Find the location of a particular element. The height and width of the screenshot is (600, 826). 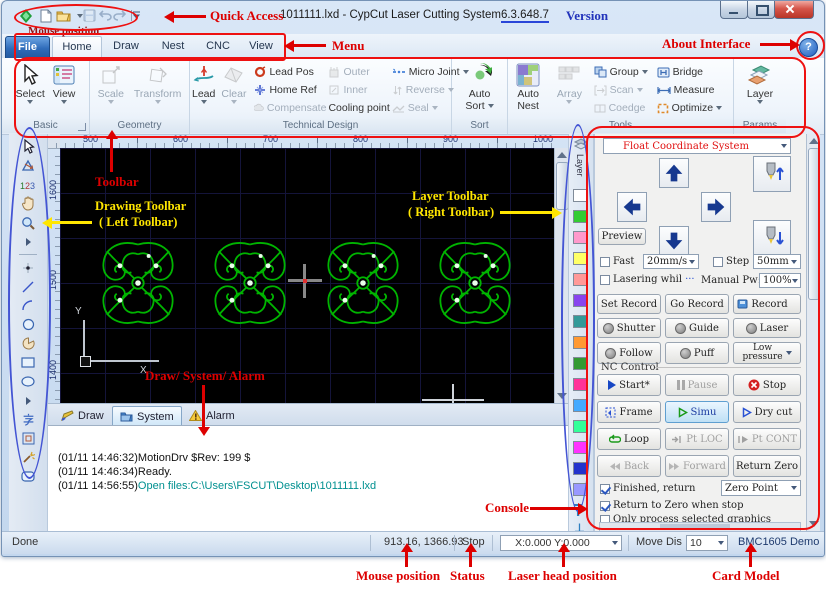

coord-system-select: Float Coordinate System is located at coordinates (697, 146).